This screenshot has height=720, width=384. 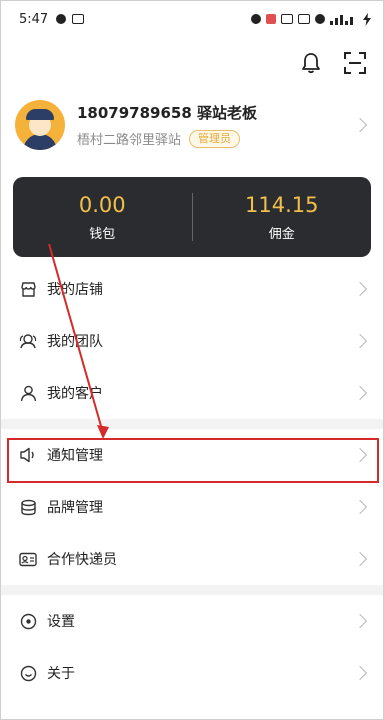 What do you see at coordinates (28, 289) in the screenshot?
I see `store-icon` at bounding box center [28, 289].